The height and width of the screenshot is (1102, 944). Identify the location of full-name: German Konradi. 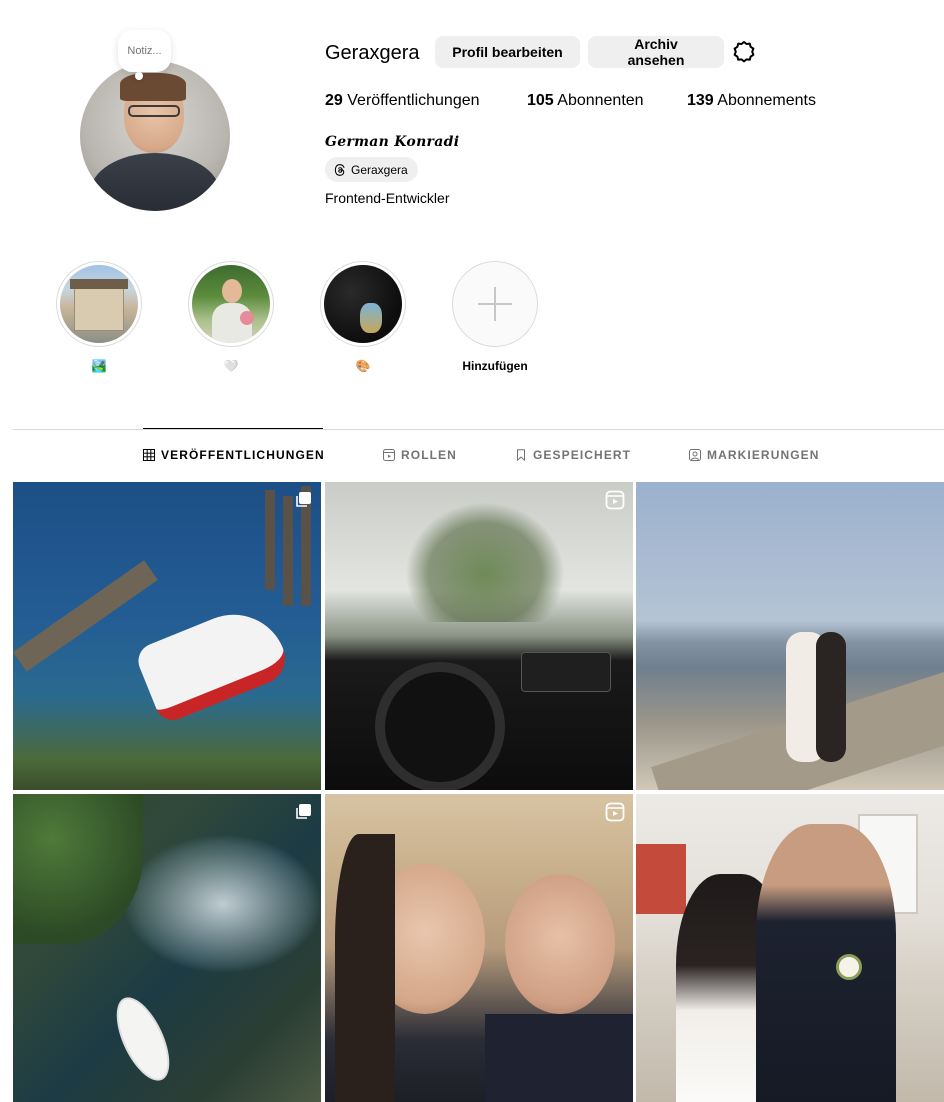
(392, 142).